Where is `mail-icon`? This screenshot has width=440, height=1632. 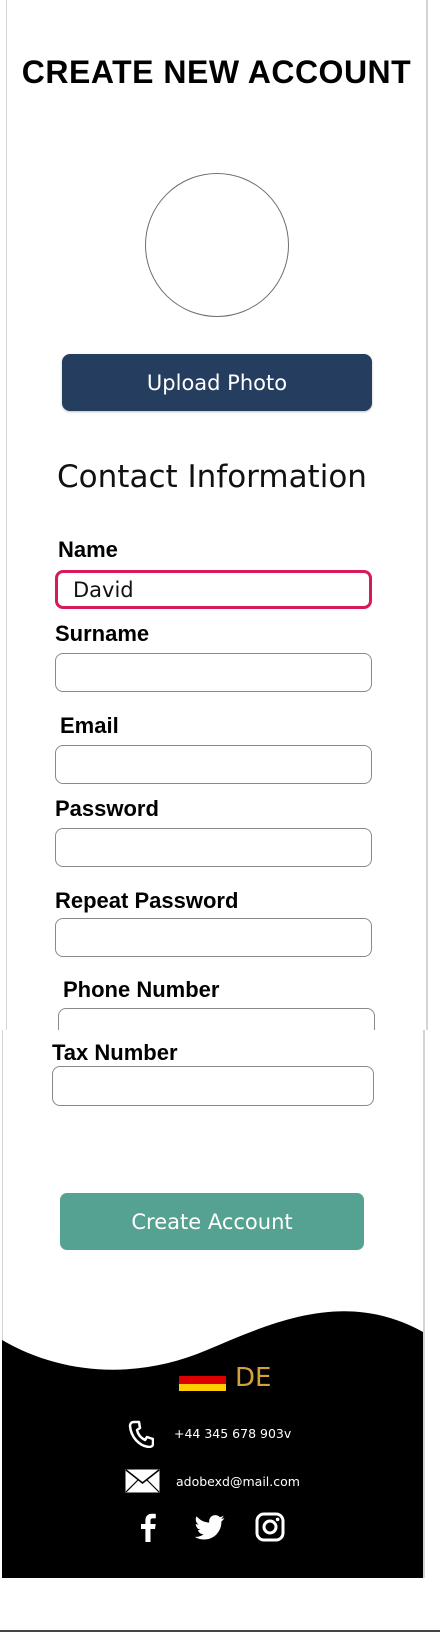 mail-icon is located at coordinates (142, 1481).